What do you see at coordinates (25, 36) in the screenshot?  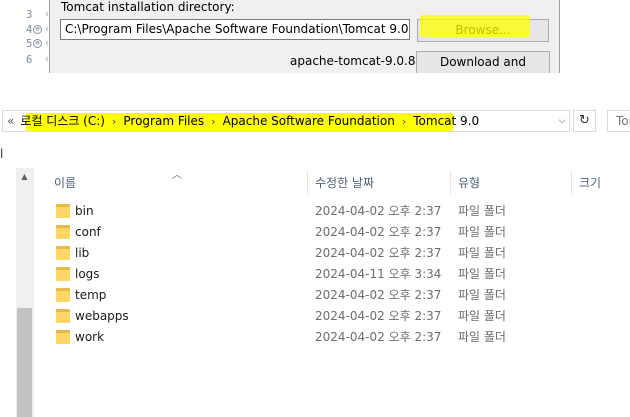 I see `editor-gutter: 3 ‹ 4 ⊖ ‹ 5 ⊖ ‹ 6 ‹` at bounding box center [25, 36].